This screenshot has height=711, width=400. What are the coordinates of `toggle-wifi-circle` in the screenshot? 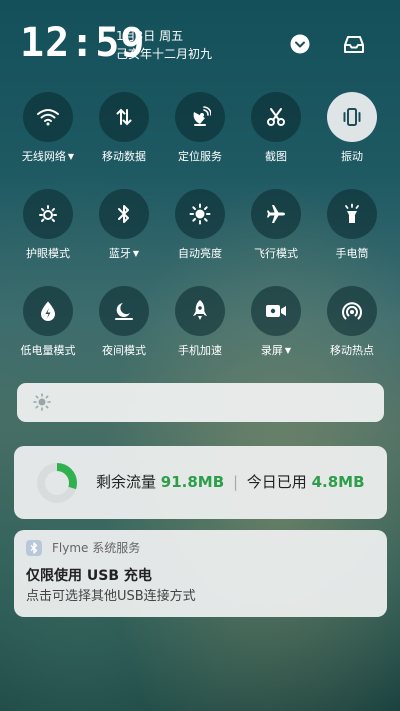 It's located at (48, 117).